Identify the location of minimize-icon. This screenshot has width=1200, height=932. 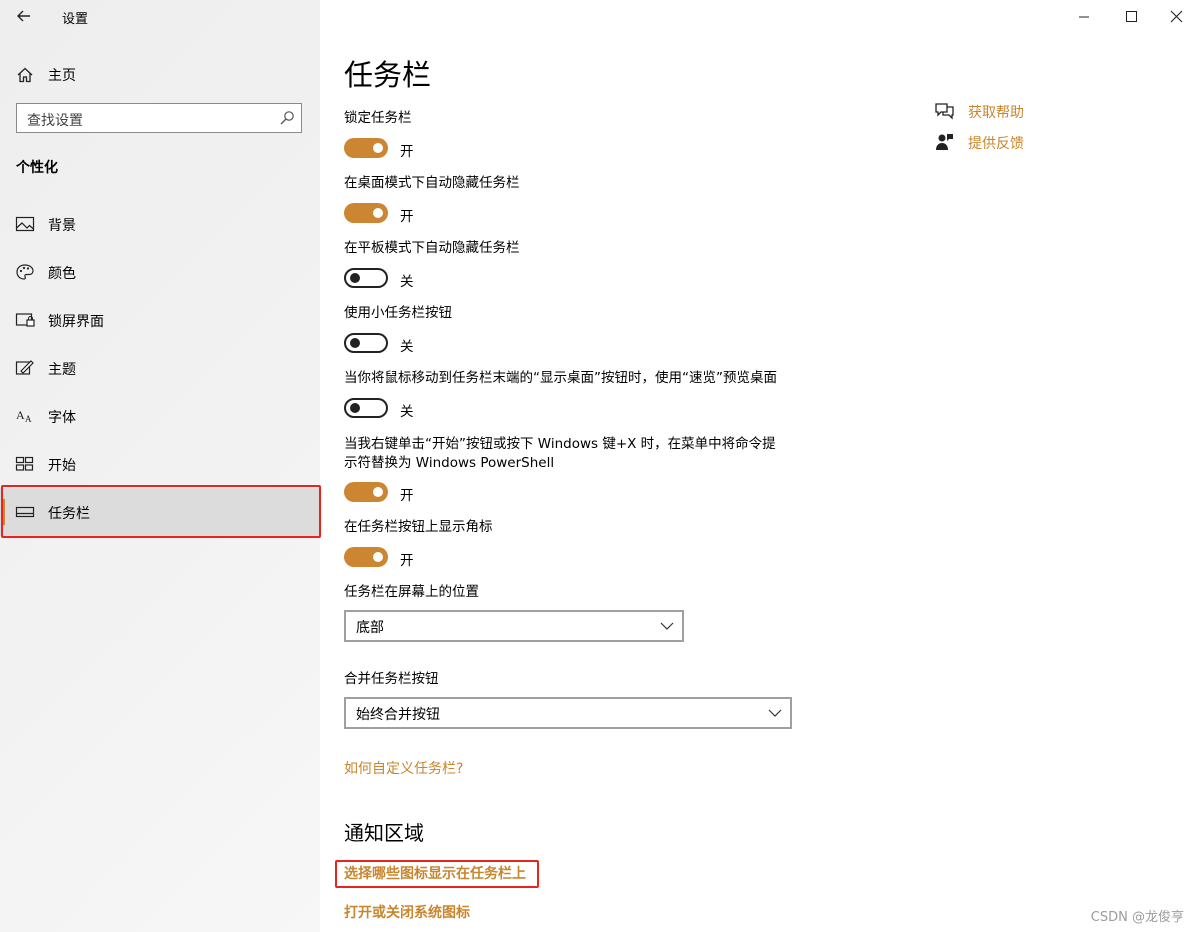
(1084, 17).